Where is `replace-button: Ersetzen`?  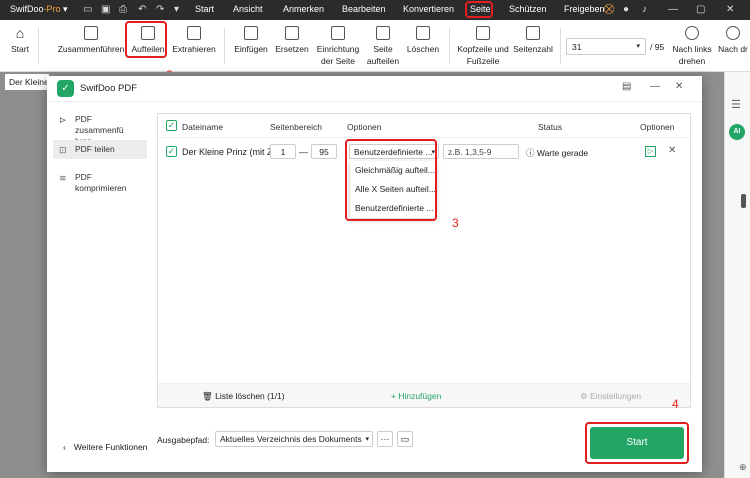 replace-button: Ersetzen is located at coordinates (292, 40).